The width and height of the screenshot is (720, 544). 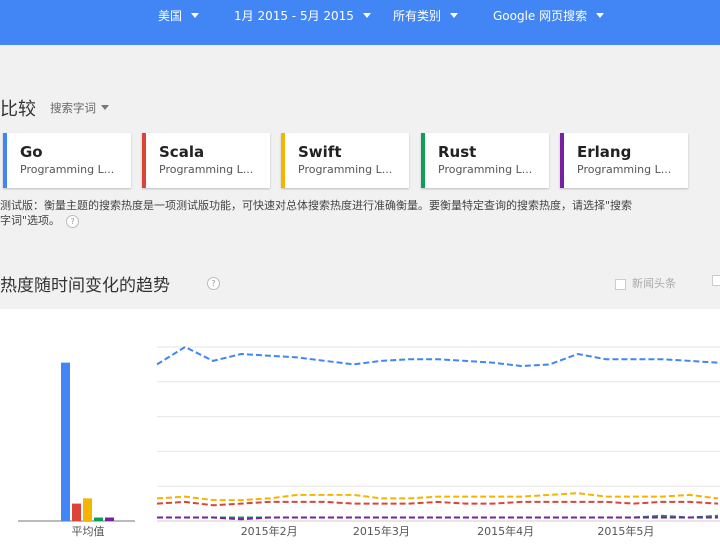 I want to click on x-tick-label: 2015年2月, so click(x=269, y=531).